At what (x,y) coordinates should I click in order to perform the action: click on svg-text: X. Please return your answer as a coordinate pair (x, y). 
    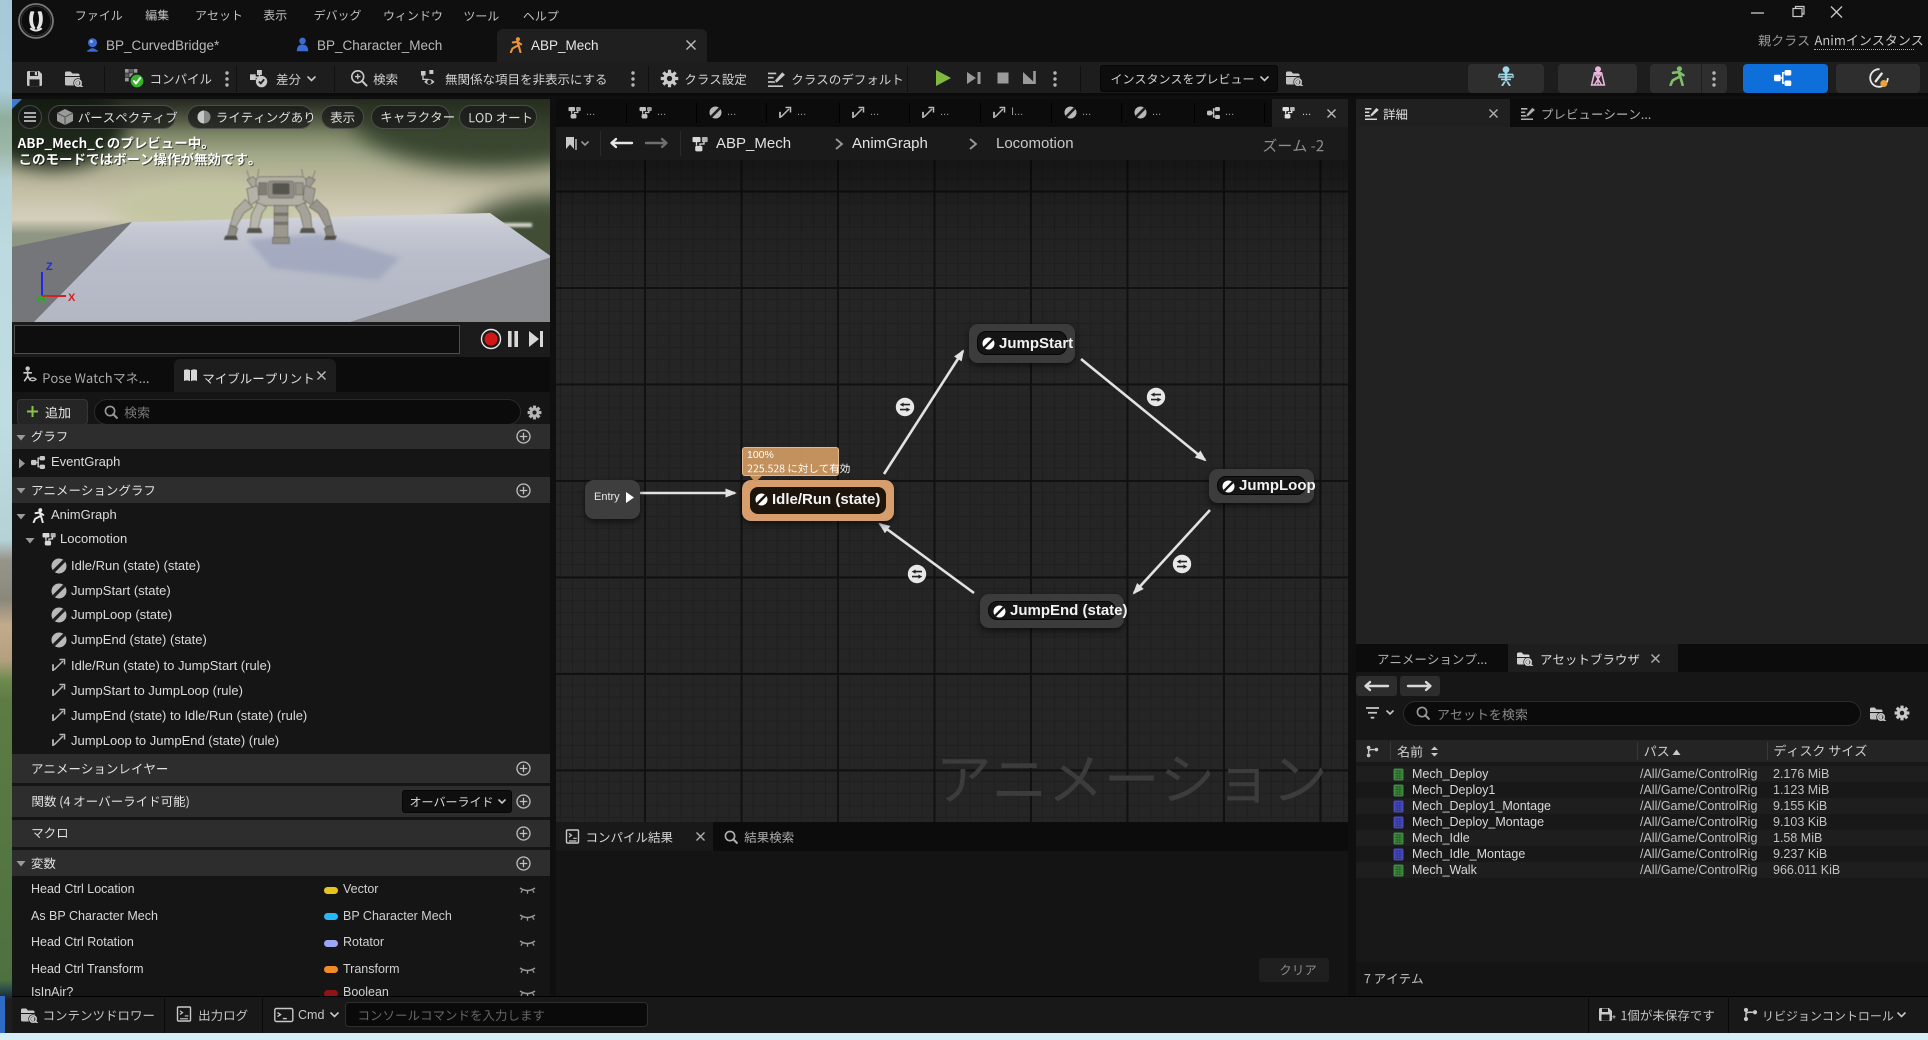
    Looking at the image, I should click on (72, 298).